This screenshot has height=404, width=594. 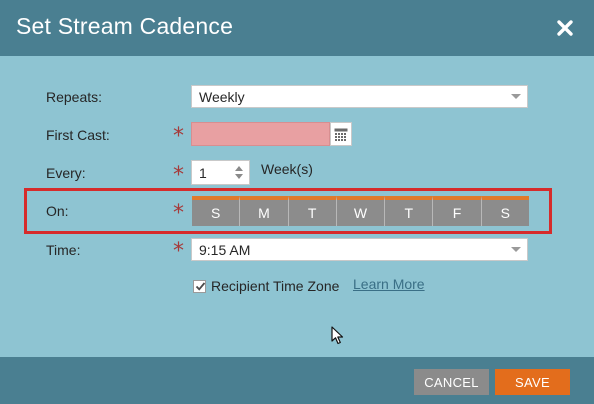 What do you see at coordinates (260, 134) in the screenshot?
I see `first-cast-date-input` at bounding box center [260, 134].